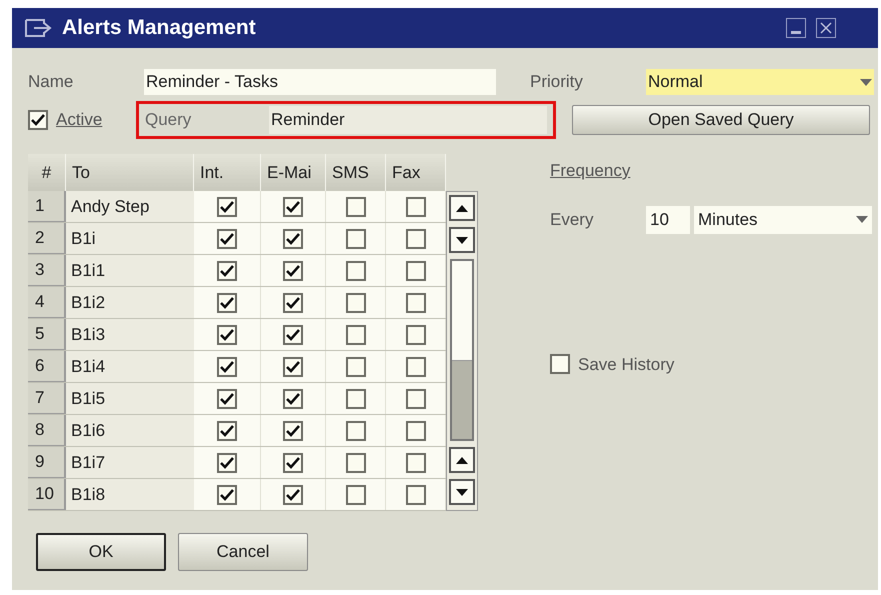 This screenshot has height=595, width=881. What do you see at coordinates (47, 494) in the screenshot?
I see `row-number: 10` at bounding box center [47, 494].